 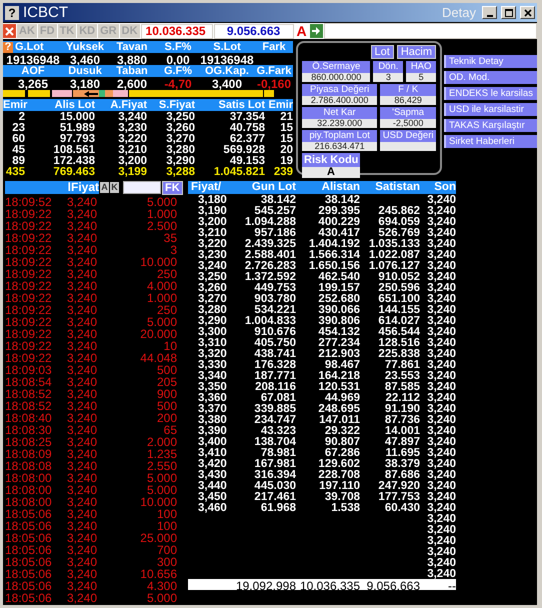 What do you see at coordinates (180, 117) in the screenshot?
I see `table-cell-text: 3,250` at bounding box center [180, 117].